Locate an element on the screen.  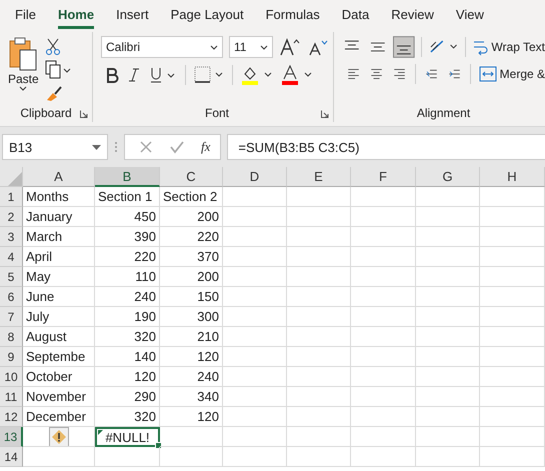
row-header: 11 is located at coordinates (11, 397).